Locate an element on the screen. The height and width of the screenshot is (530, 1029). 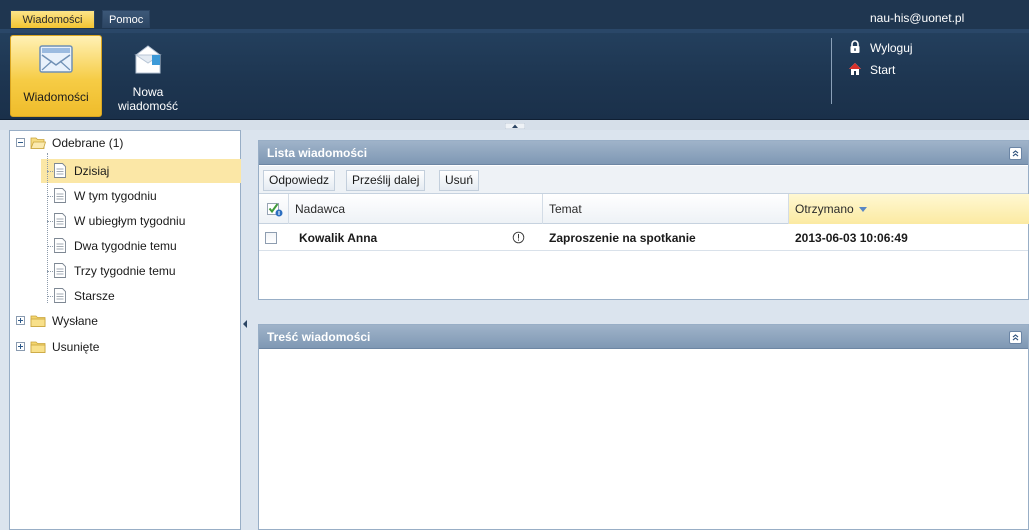
delete-button: Usuń is located at coordinates (459, 180).